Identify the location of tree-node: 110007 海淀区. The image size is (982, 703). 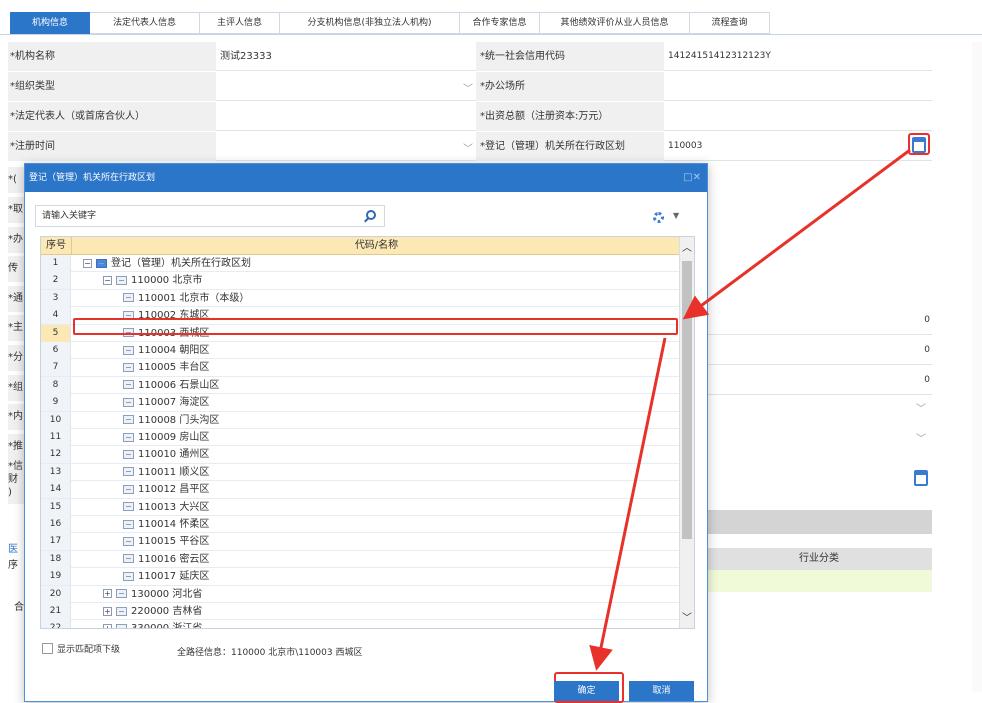
(166, 402).